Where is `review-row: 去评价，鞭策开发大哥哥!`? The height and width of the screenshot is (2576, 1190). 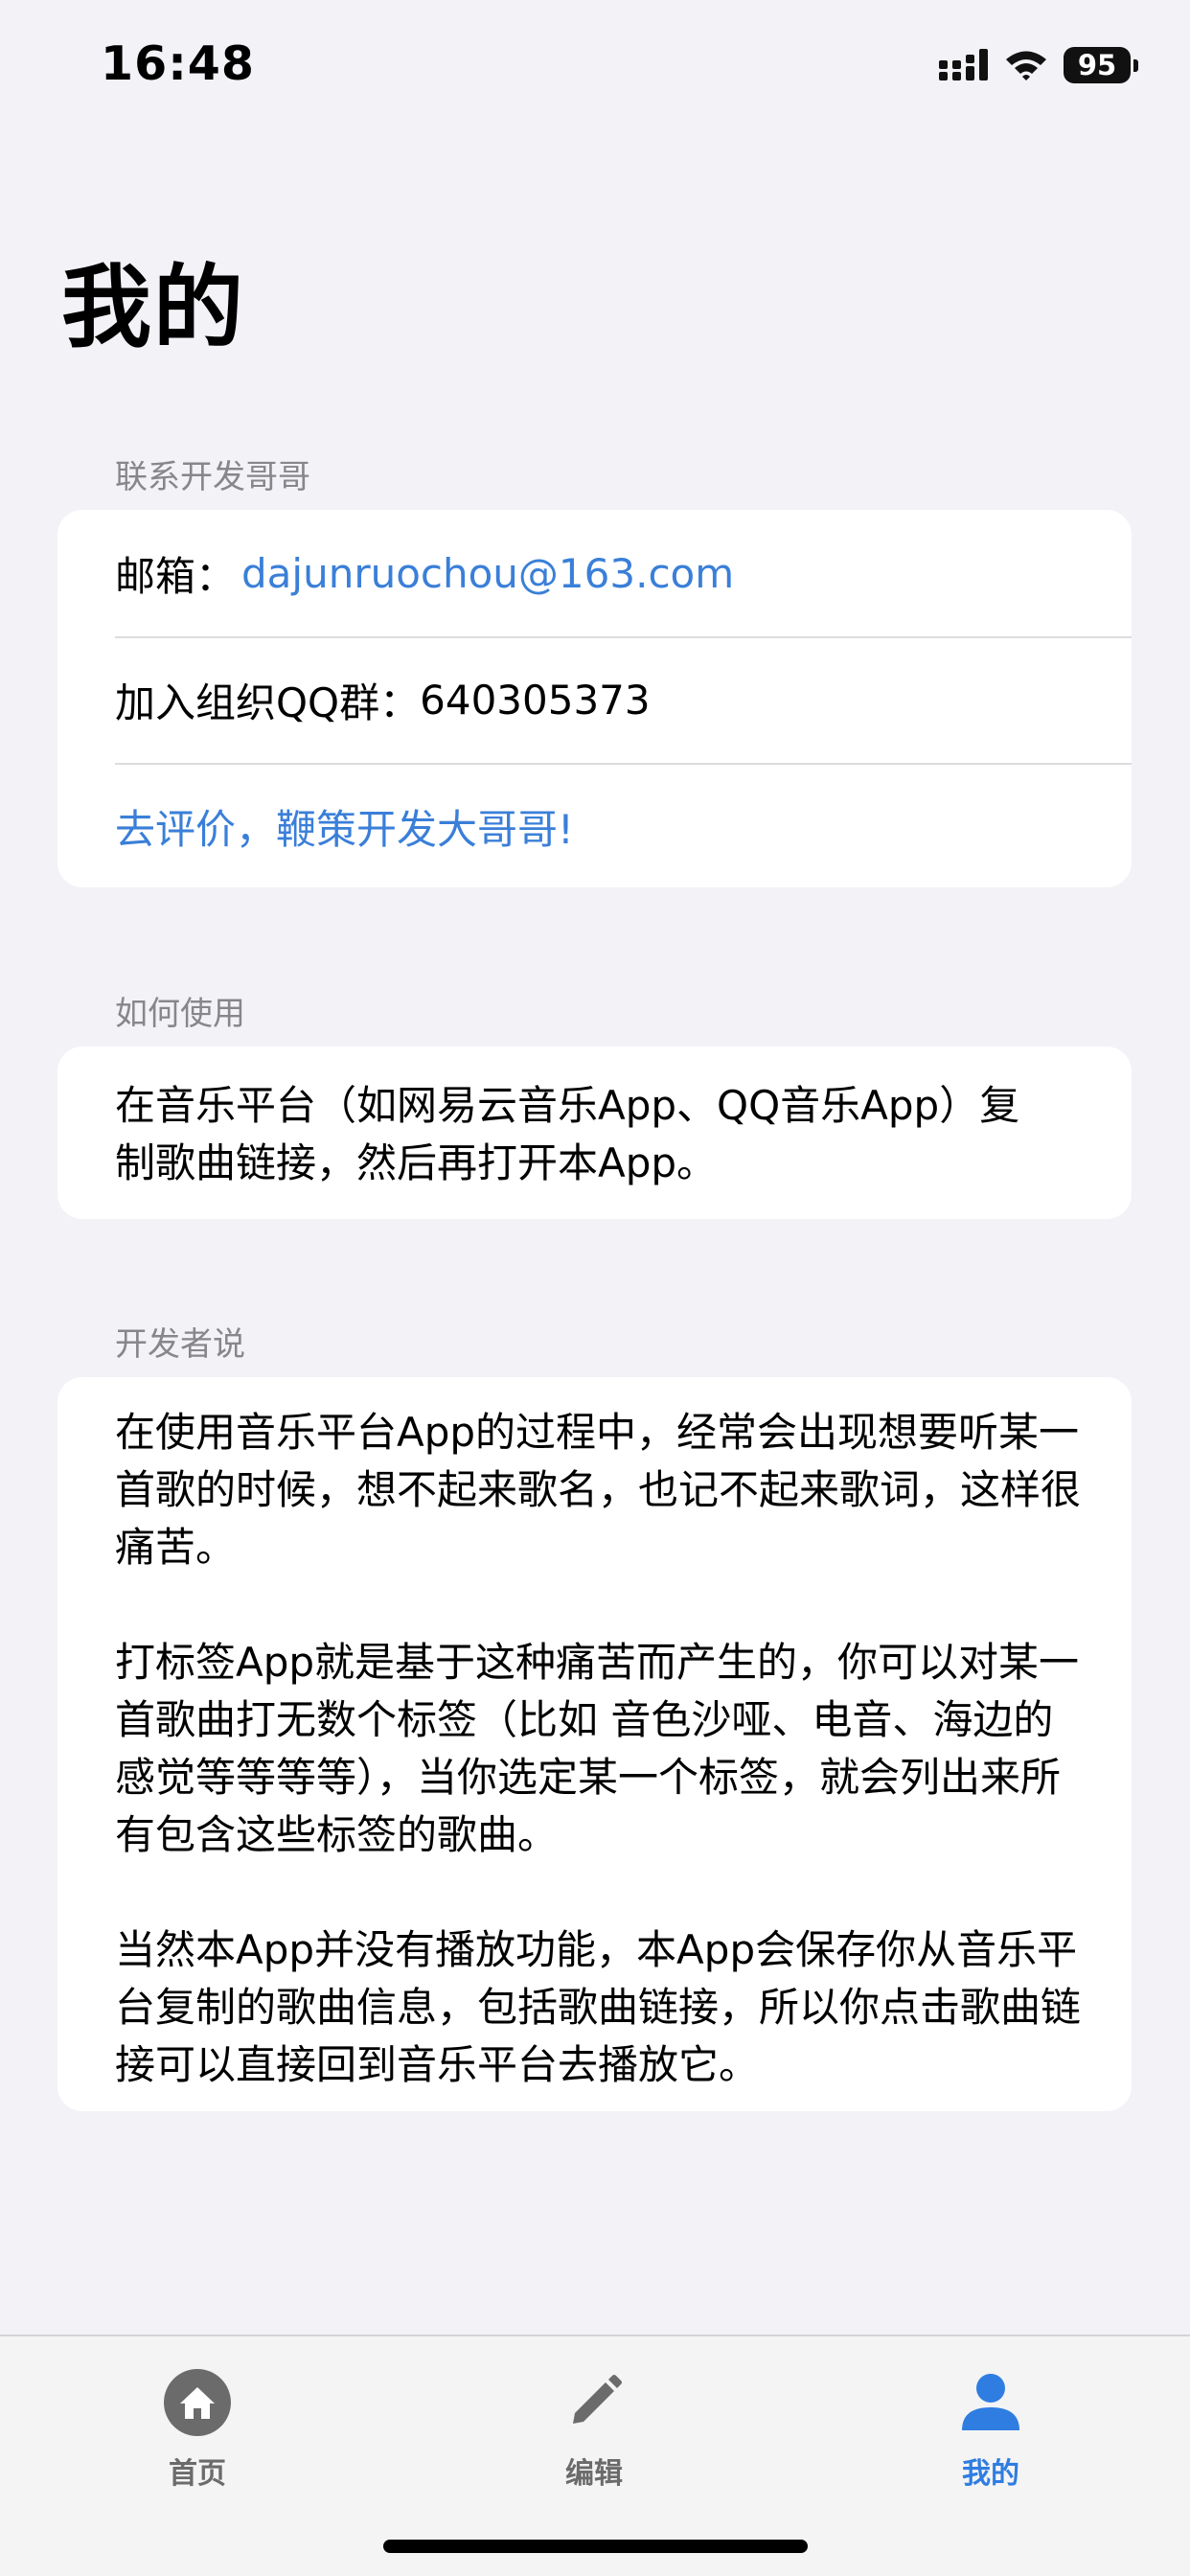 review-row: 去评价，鞭策开发大哥哥! is located at coordinates (594, 826).